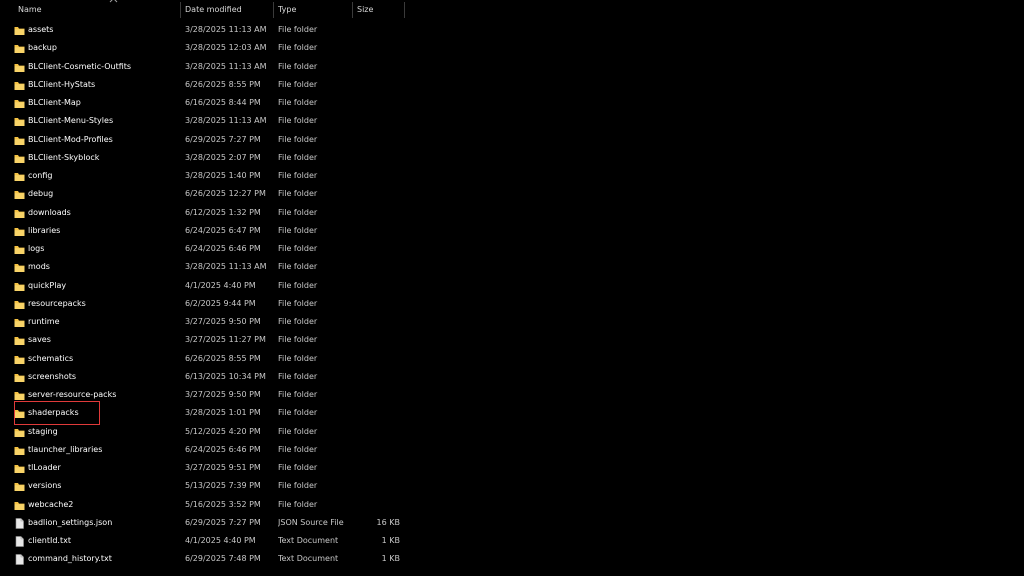  What do you see at coordinates (70, 559) in the screenshot?
I see `file-name: command_history.txt` at bounding box center [70, 559].